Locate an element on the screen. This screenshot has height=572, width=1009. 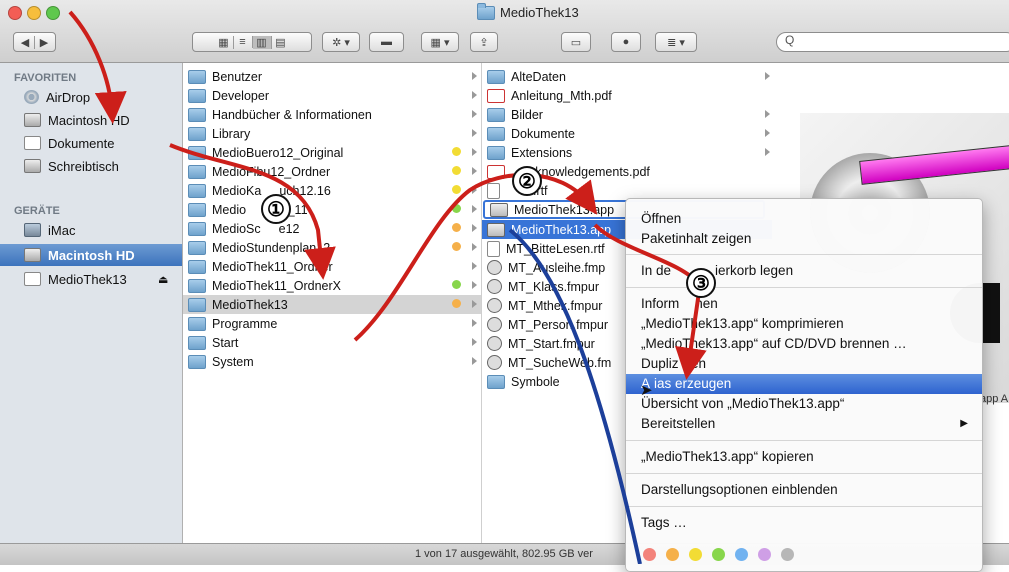
back-arrow-icon: ◀ is located at coordinates (25, 42).